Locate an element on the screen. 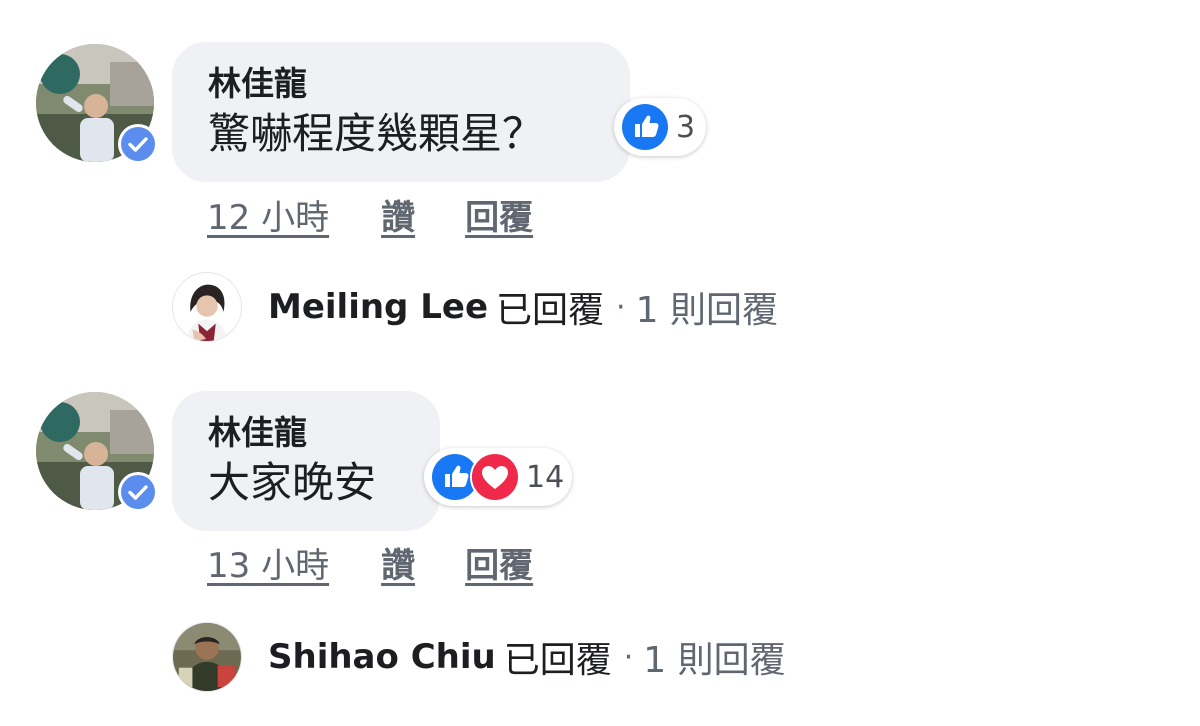  replier-name: Meiling Lee is located at coordinates (378, 307).